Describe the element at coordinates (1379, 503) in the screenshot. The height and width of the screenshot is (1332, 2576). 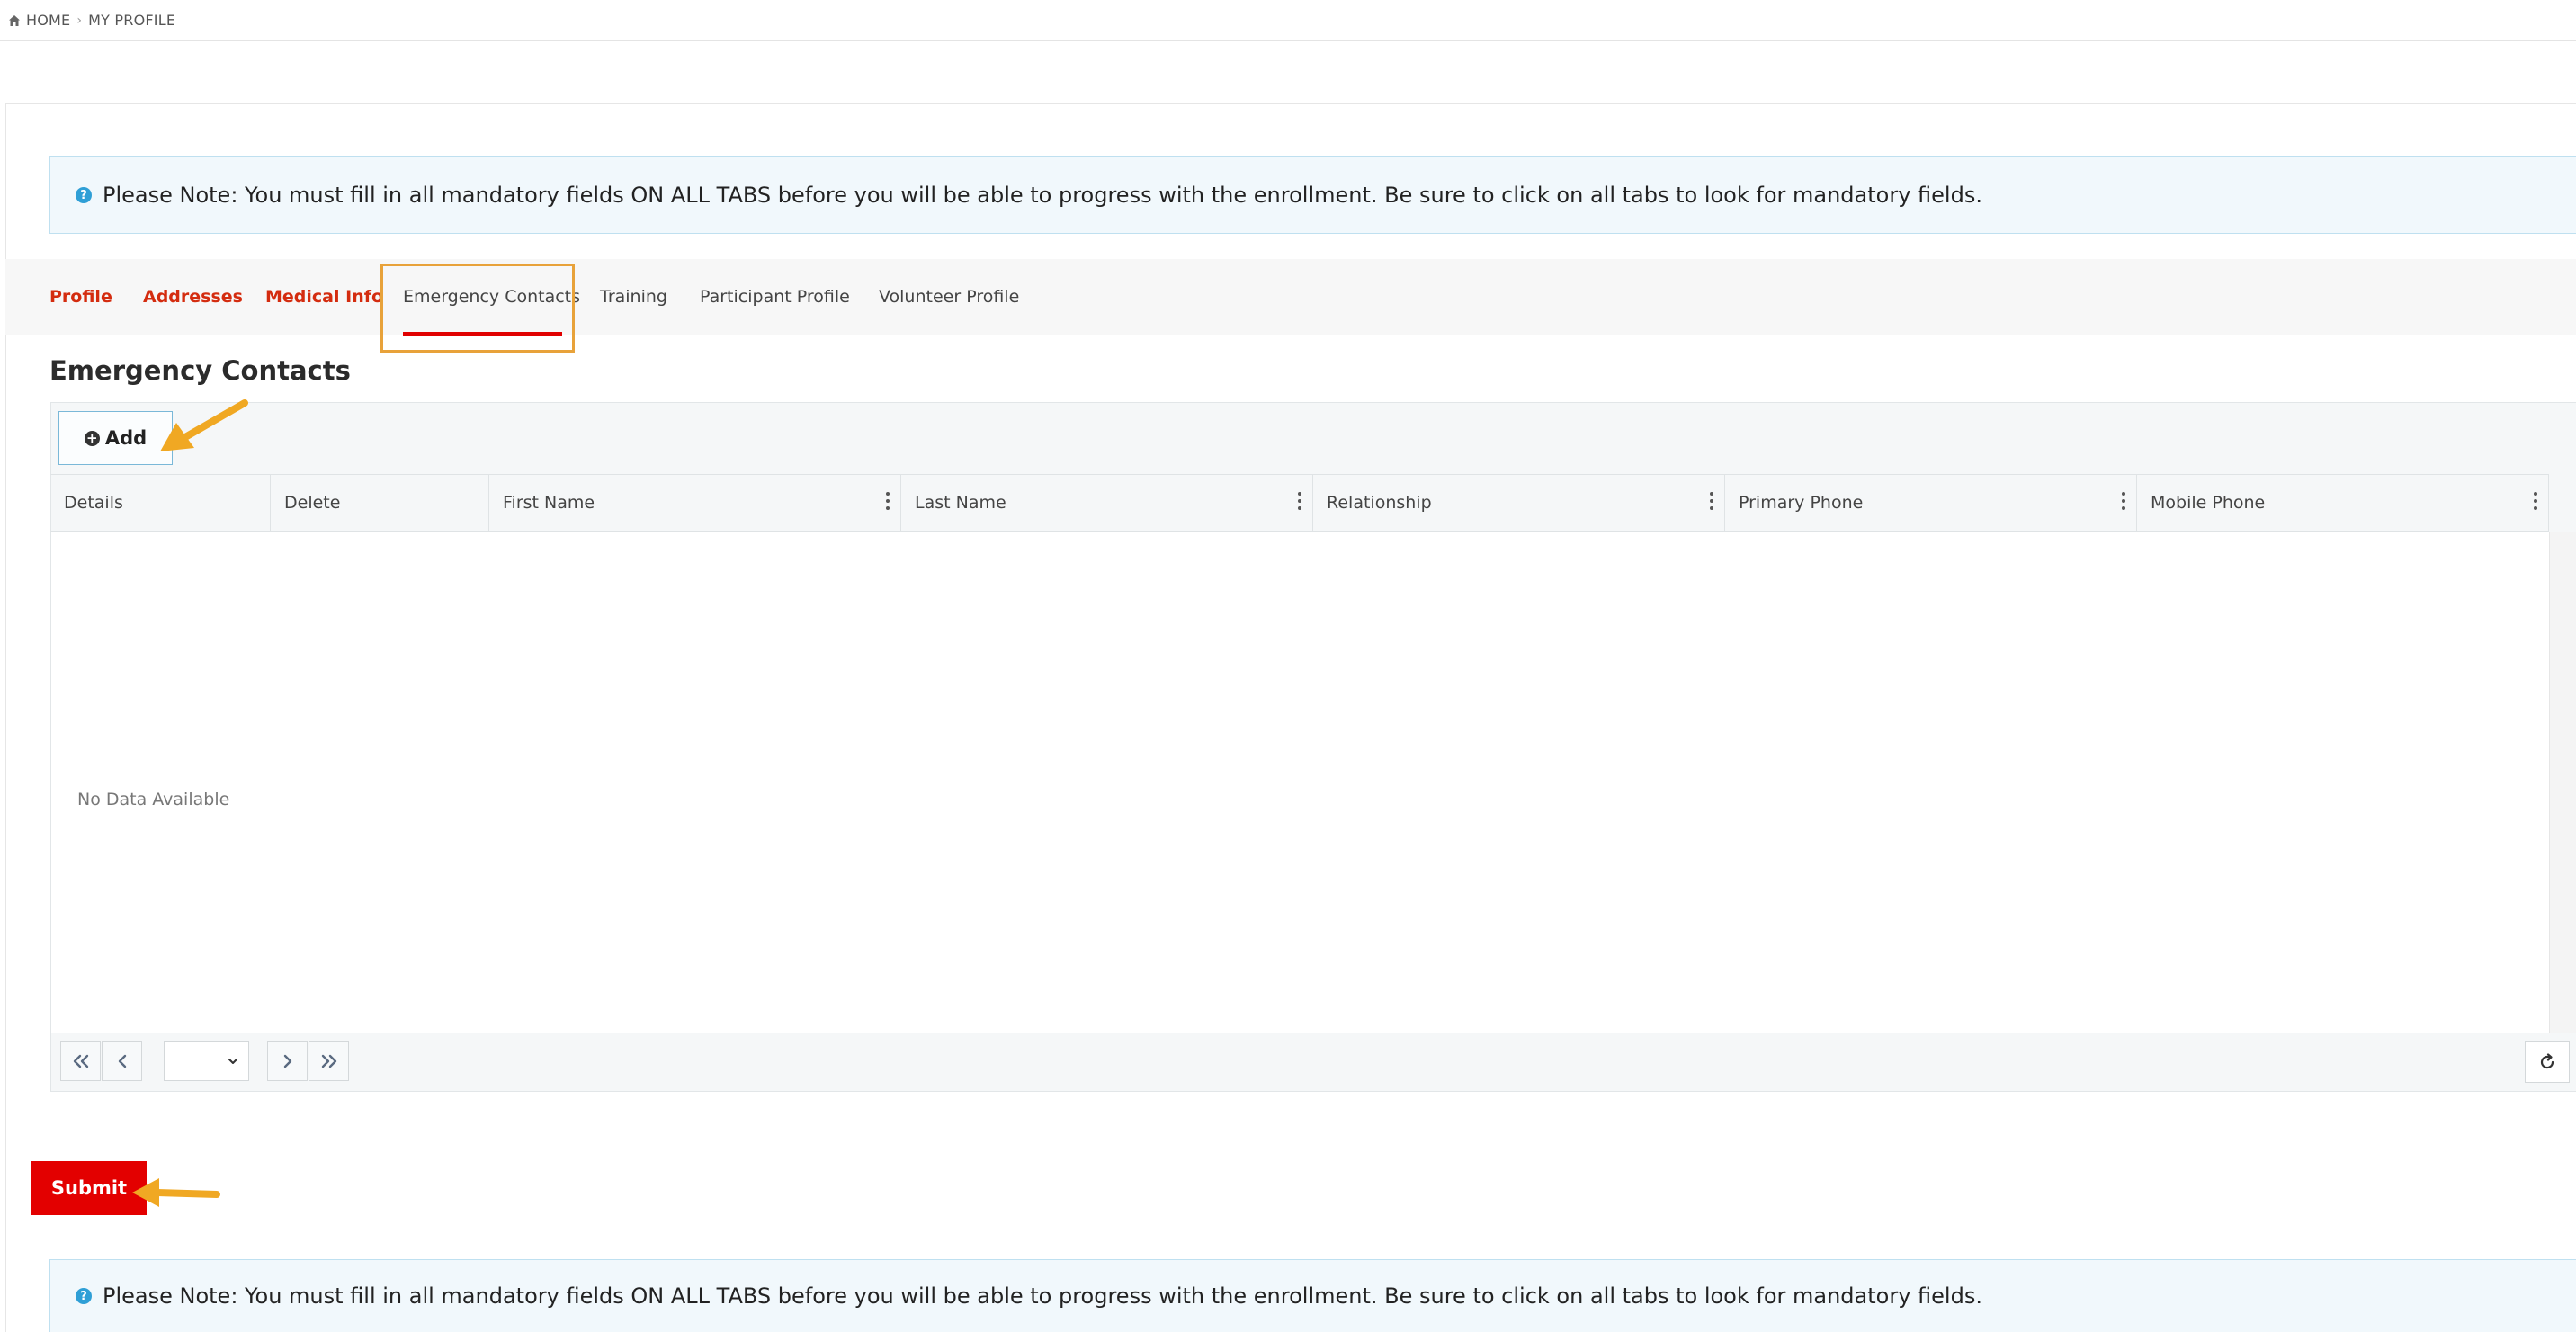
I see `column-header-label: Relationship` at that location.